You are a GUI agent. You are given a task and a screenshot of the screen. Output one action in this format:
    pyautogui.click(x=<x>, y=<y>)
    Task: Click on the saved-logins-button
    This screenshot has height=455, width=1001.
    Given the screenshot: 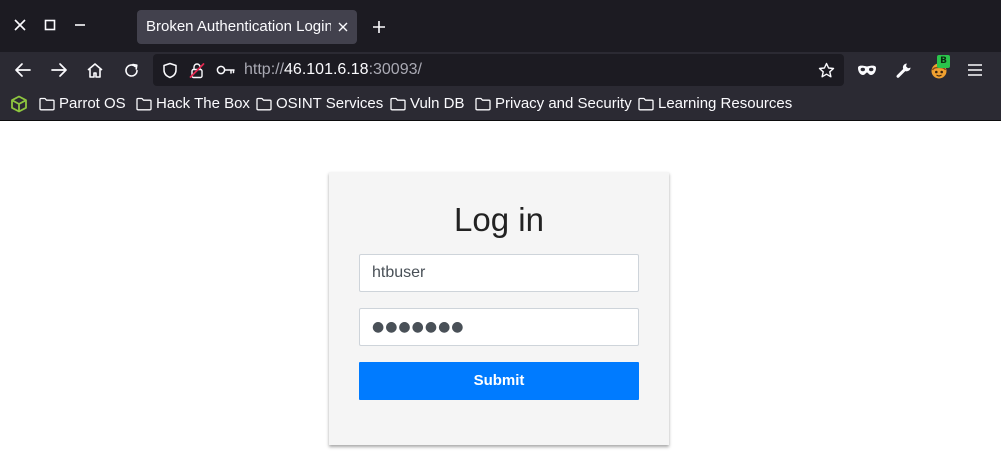 What is the action you would take?
    pyautogui.click(x=226, y=70)
    